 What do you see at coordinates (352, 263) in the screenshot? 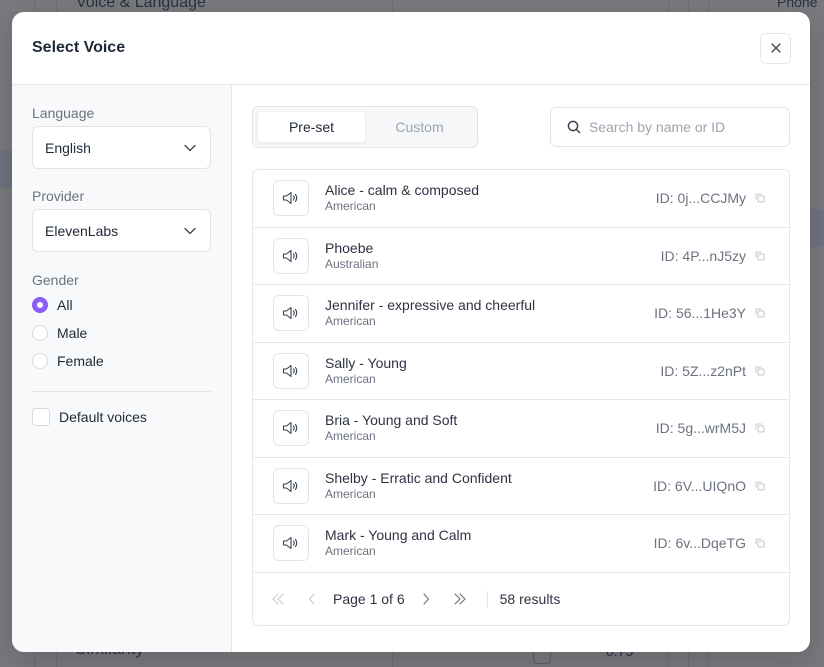
I see `voice-accent: Australian` at bounding box center [352, 263].